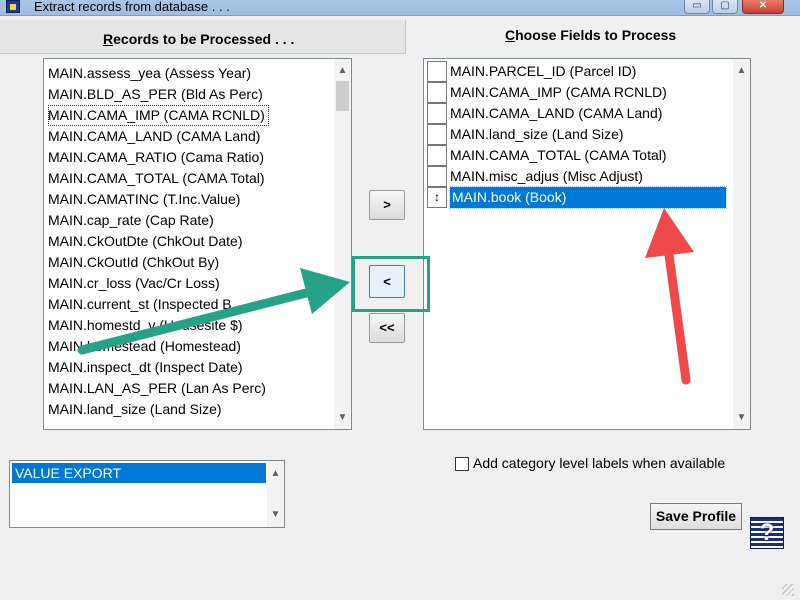 The image size is (800, 600). Describe the element at coordinates (669, 296) in the screenshot. I see `red-annotation-arrow` at that location.